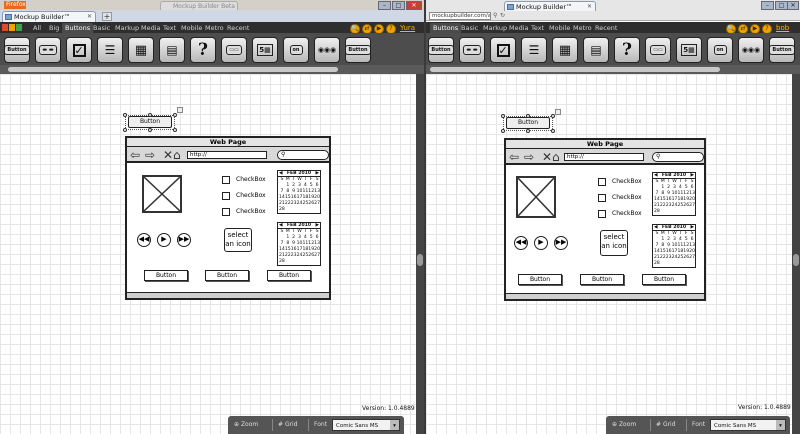 This screenshot has width=800, height=434. What do you see at coordinates (54, 28) in the screenshot?
I see `category-tab-big: Big` at bounding box center [54, 28].